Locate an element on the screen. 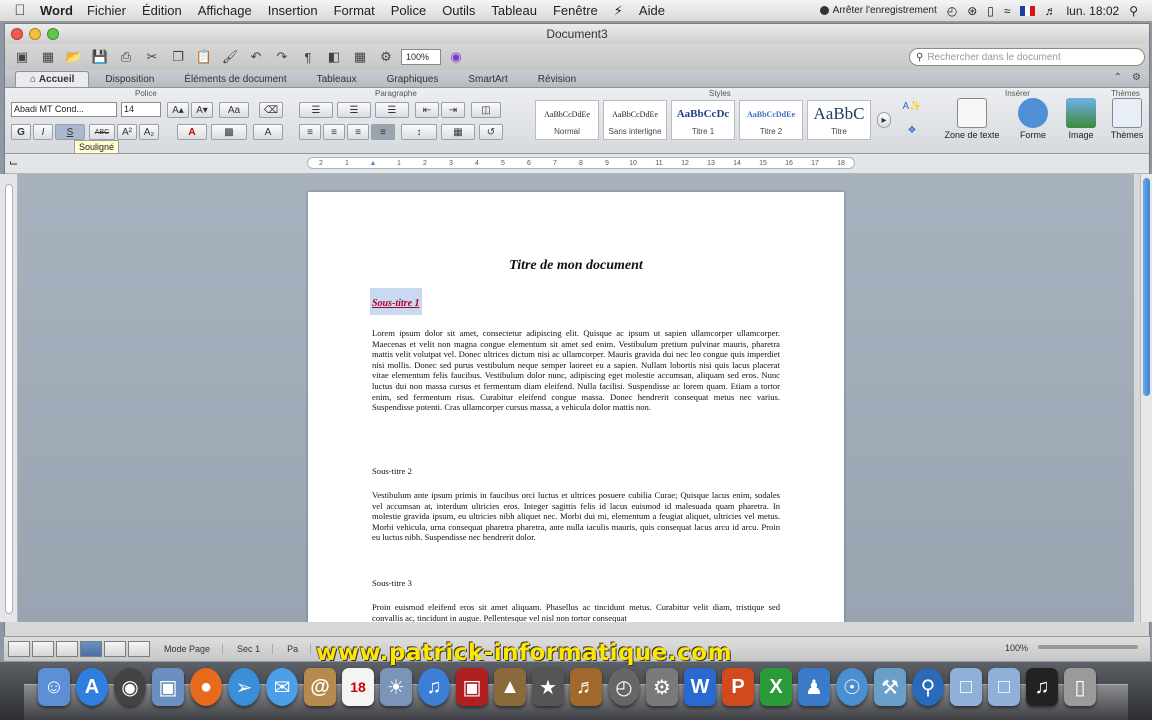  shading-icon: ▦ is located at coordinates (458, 132).